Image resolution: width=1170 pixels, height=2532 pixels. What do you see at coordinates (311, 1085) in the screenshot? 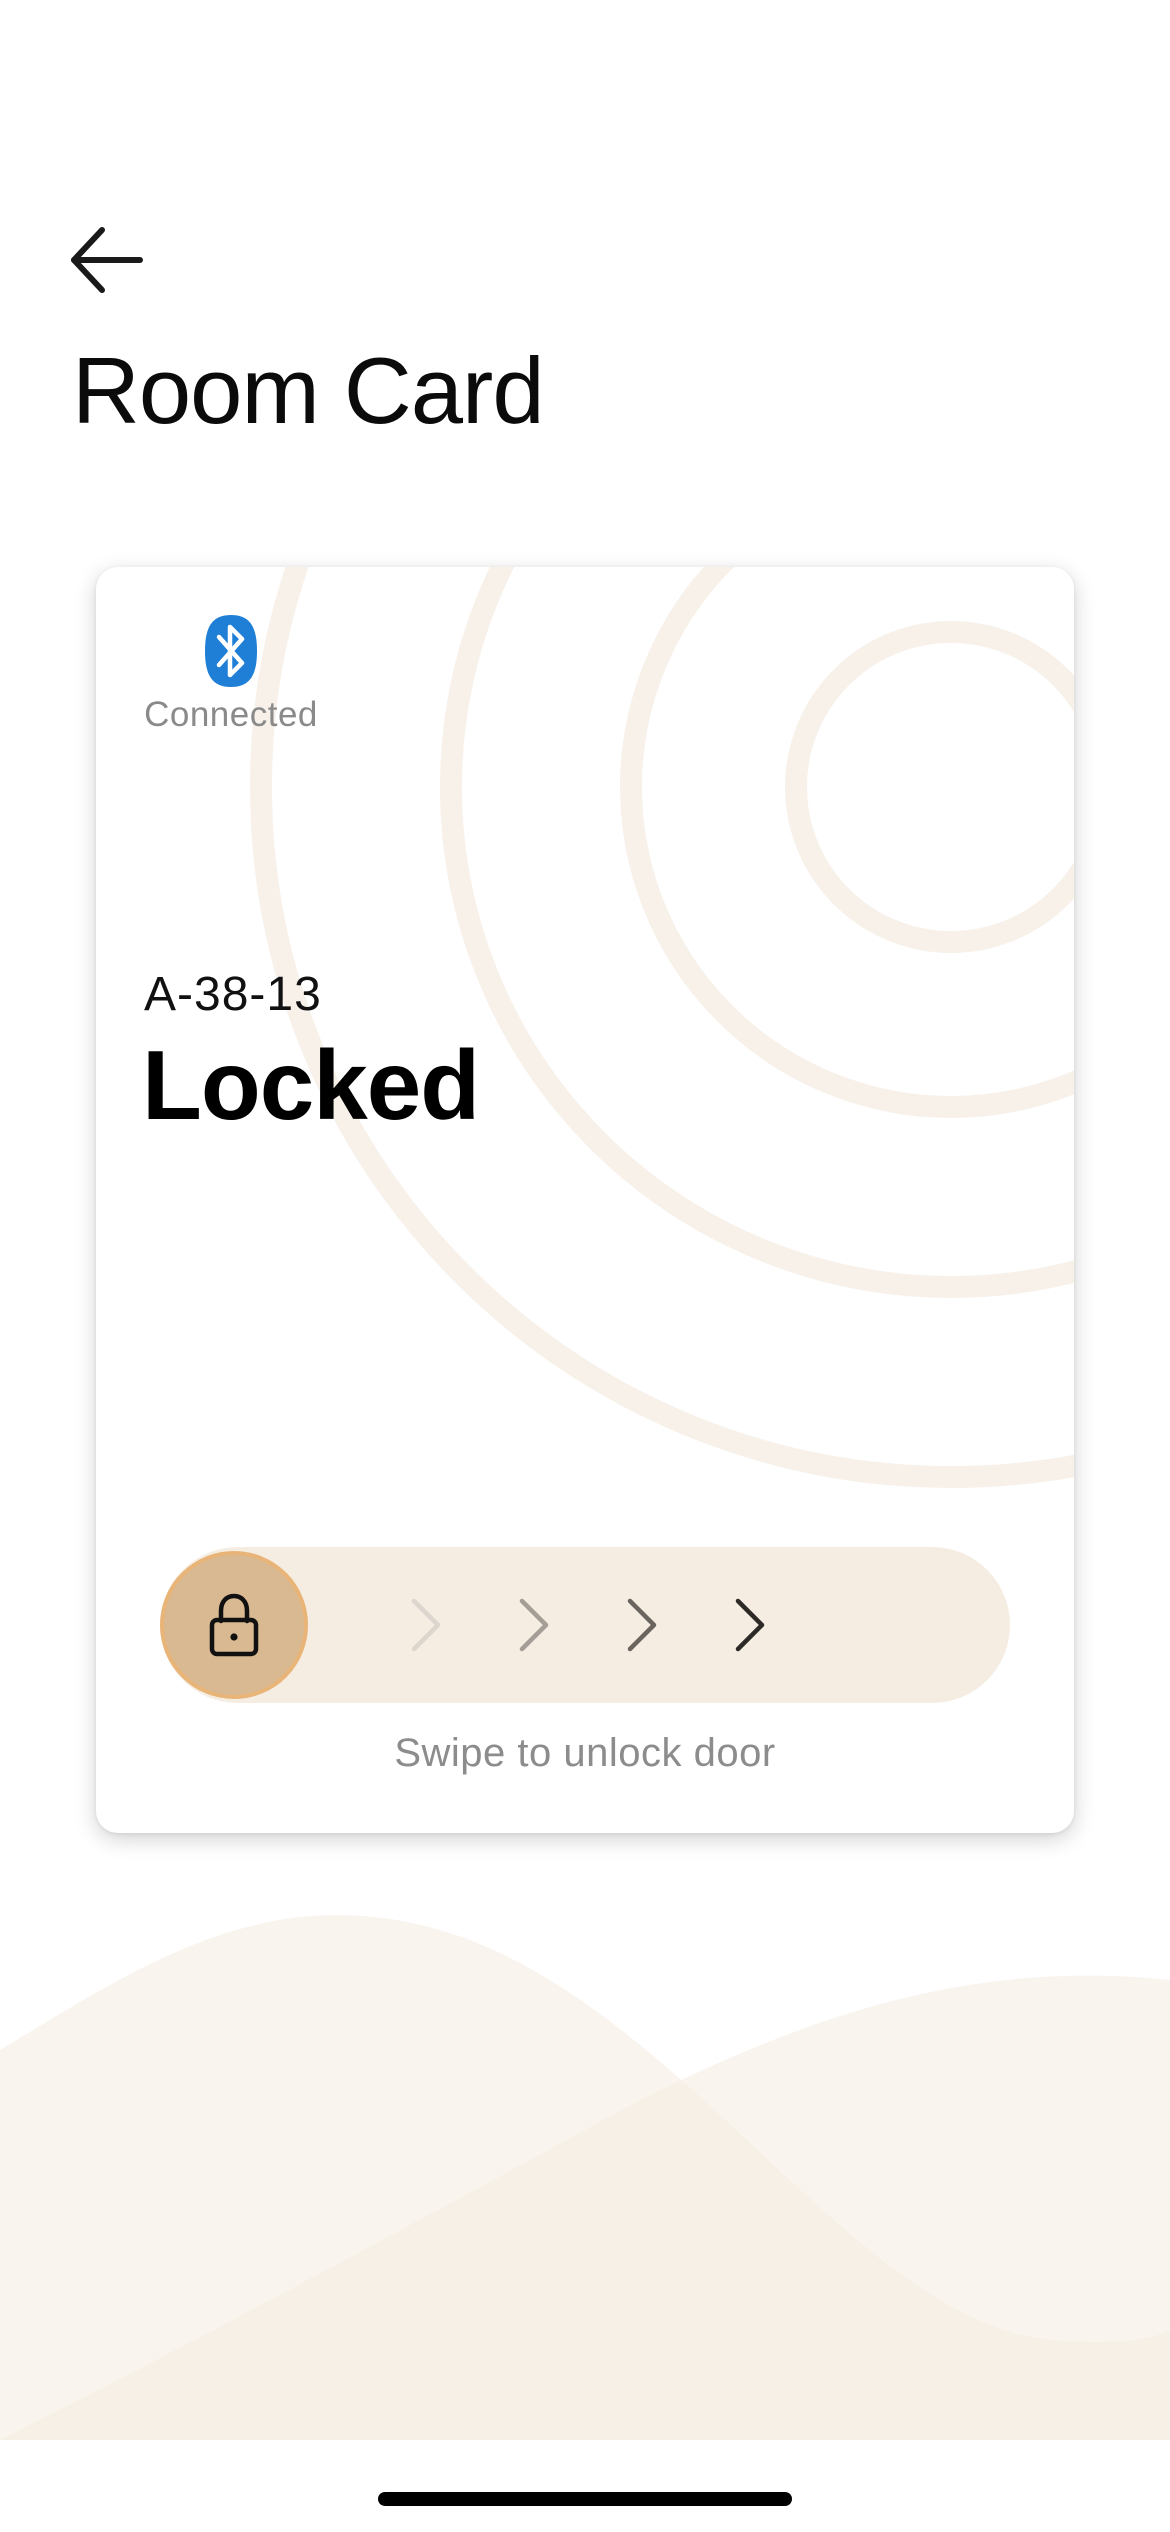
I see `lock-status: Locked` at bounding box center [311, 1085].